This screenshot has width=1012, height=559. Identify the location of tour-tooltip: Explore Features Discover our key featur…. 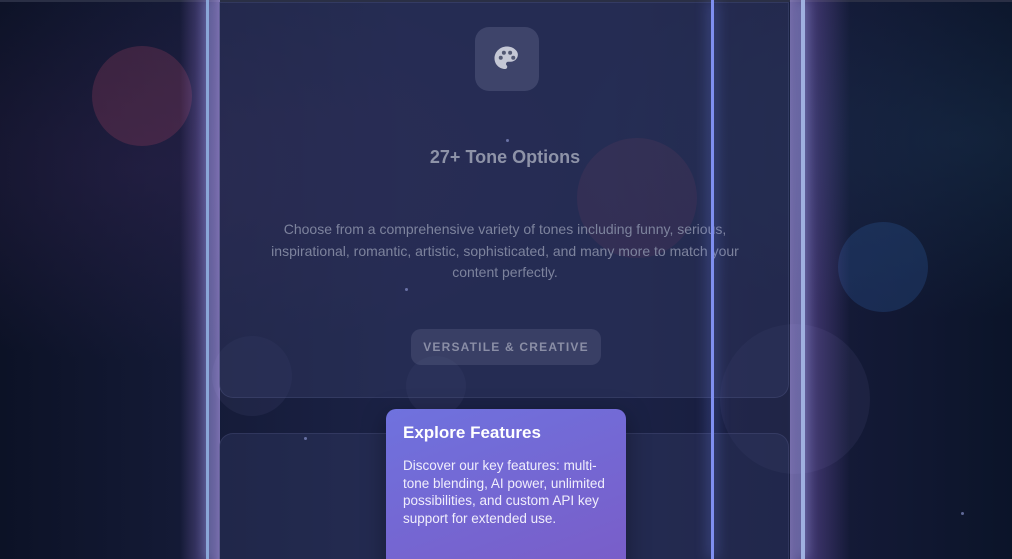
(506, 484).